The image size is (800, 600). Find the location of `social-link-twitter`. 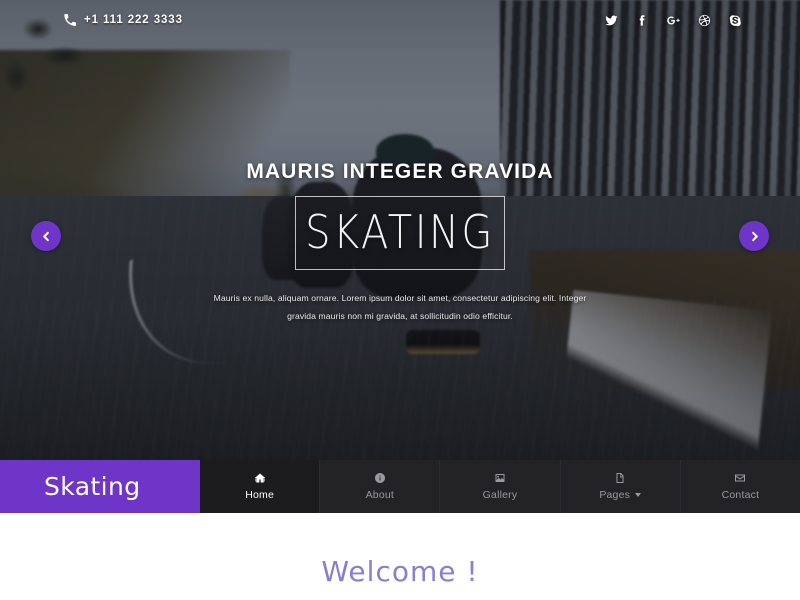

social-link-twitter is located at coordinates (611, 20).